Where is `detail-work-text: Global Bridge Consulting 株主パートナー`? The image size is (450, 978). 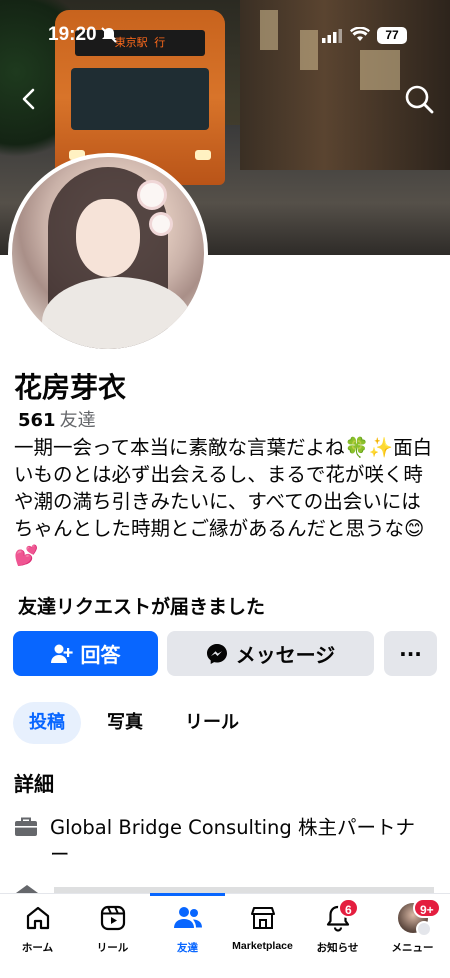 detail-work-text: Global Bridge Consulting 株主パートナー is located at coordinates (232, 841).